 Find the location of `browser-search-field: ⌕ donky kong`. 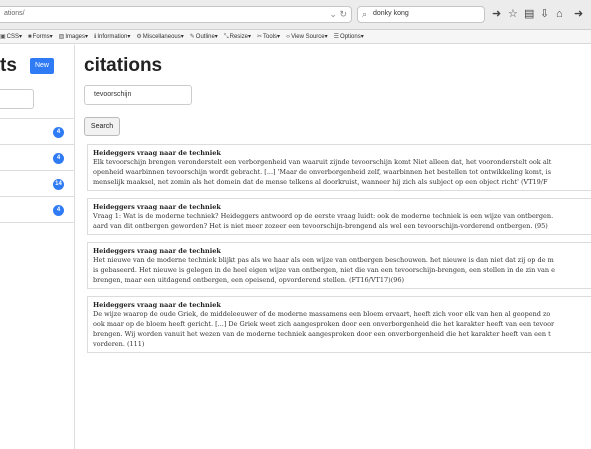

browser-search-field: ⌕ donky kong is located at coordinates (421, 14).